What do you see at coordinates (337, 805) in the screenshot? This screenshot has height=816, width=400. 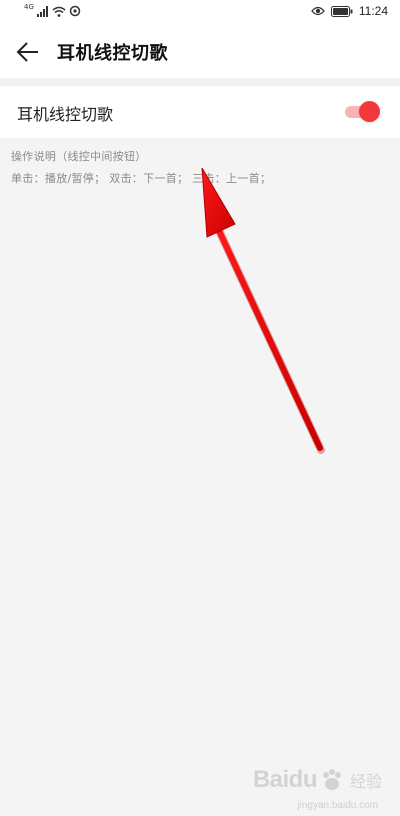 I see `watermark-url: jingyan.baidu.com` at bounding box center [337, 805].